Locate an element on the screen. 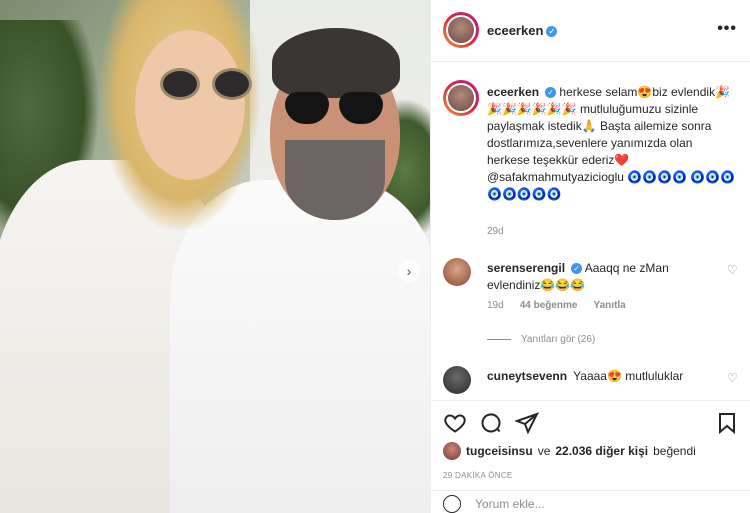  comment-time: 19d is located at coordinates (495, 305).